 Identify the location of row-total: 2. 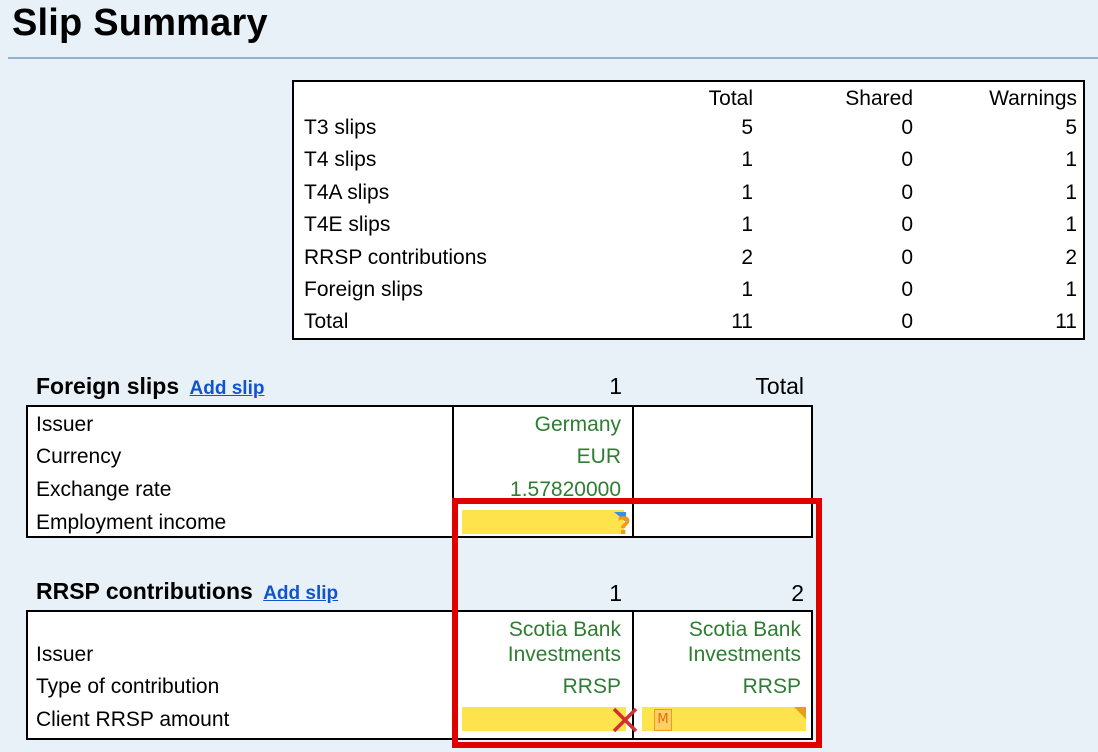
(747, 257).